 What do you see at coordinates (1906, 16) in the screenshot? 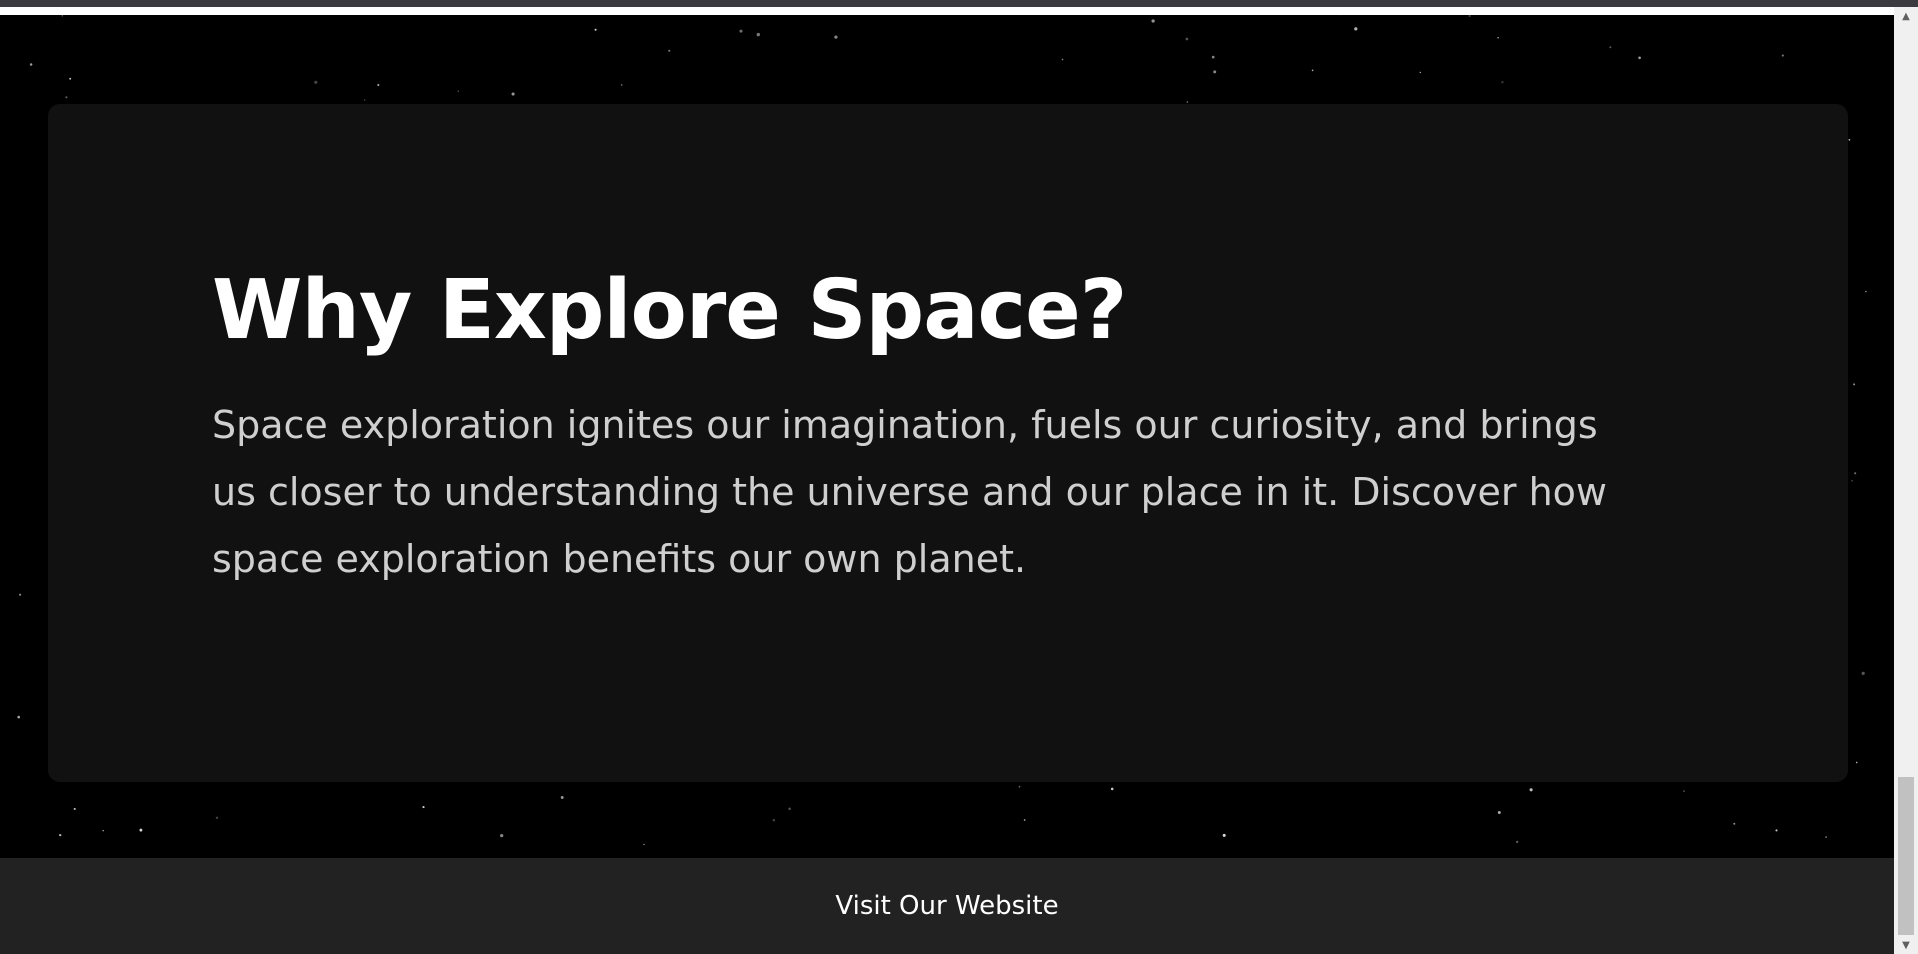
I see `scroll-up-arrow-icon: ▲` at bounding box center [1906, 16].